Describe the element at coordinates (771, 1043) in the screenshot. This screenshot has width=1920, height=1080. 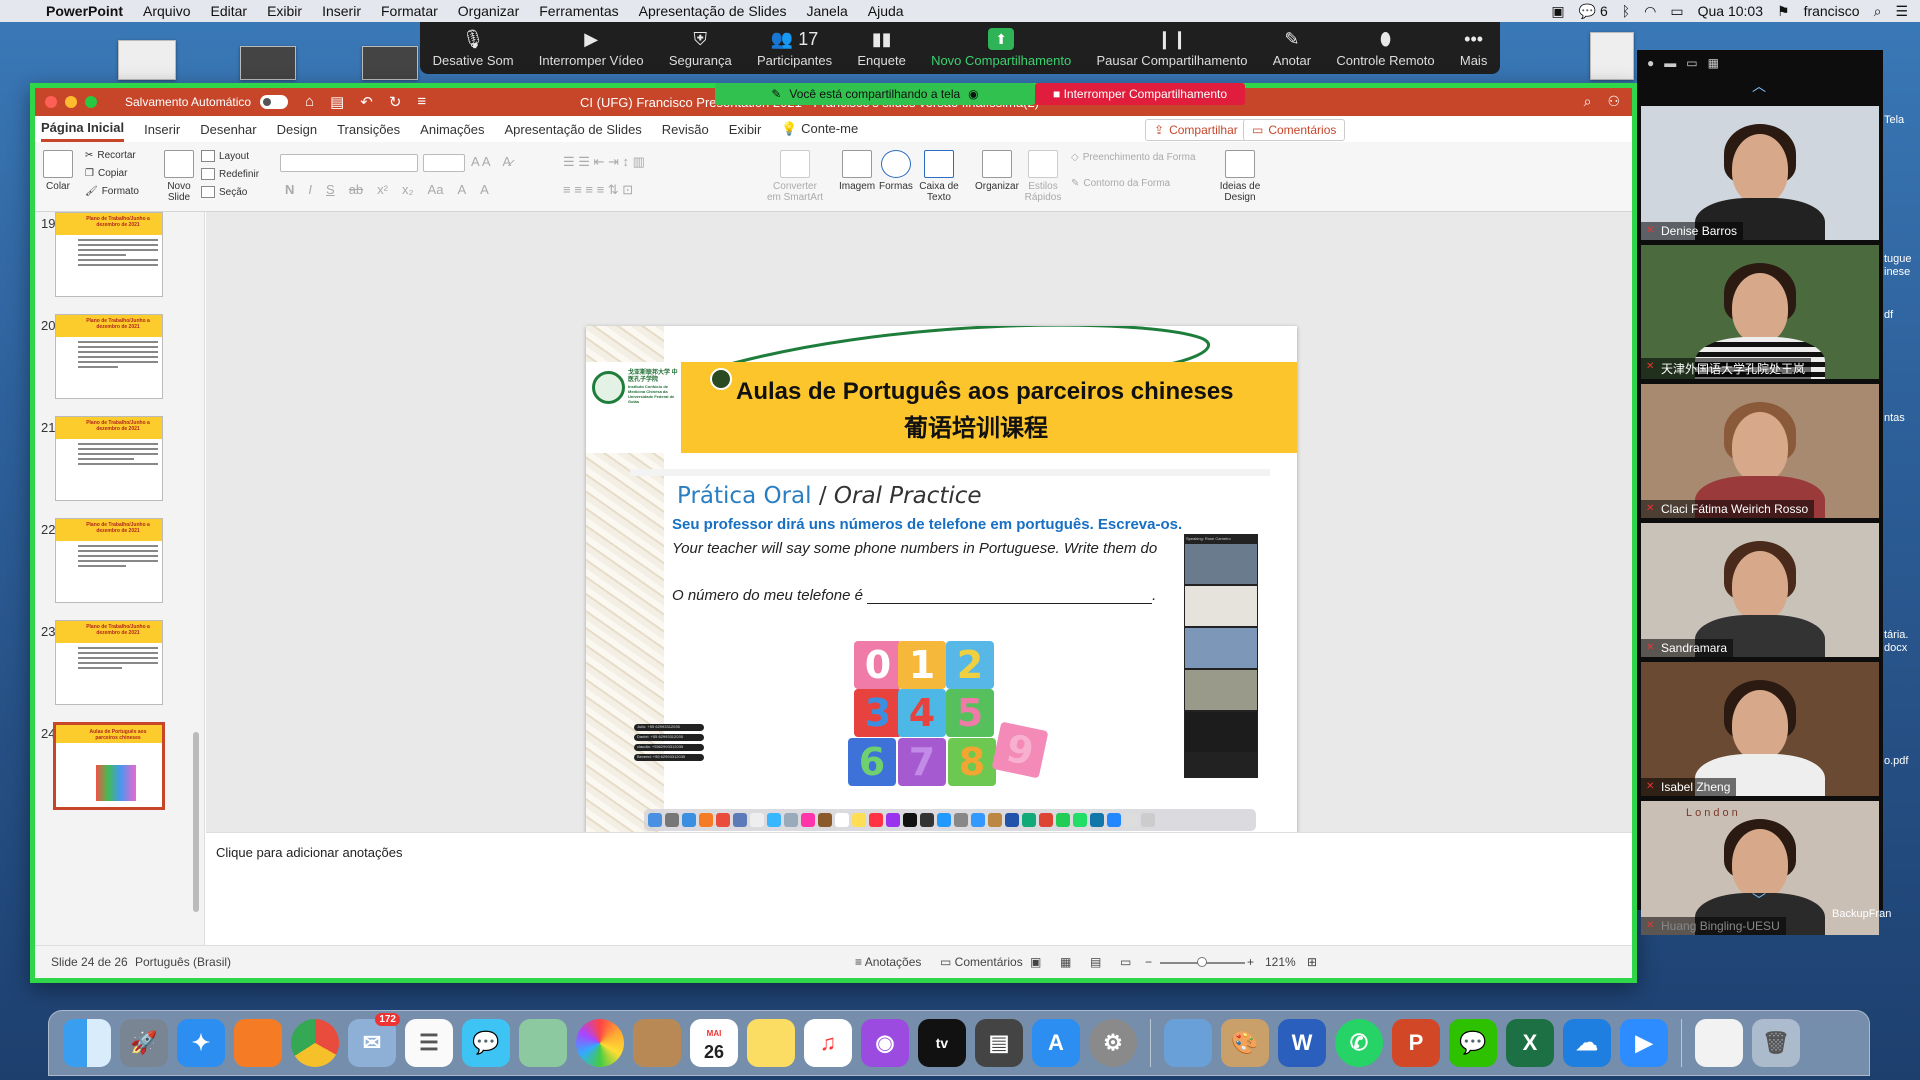
I see `notes-icon` at that location.